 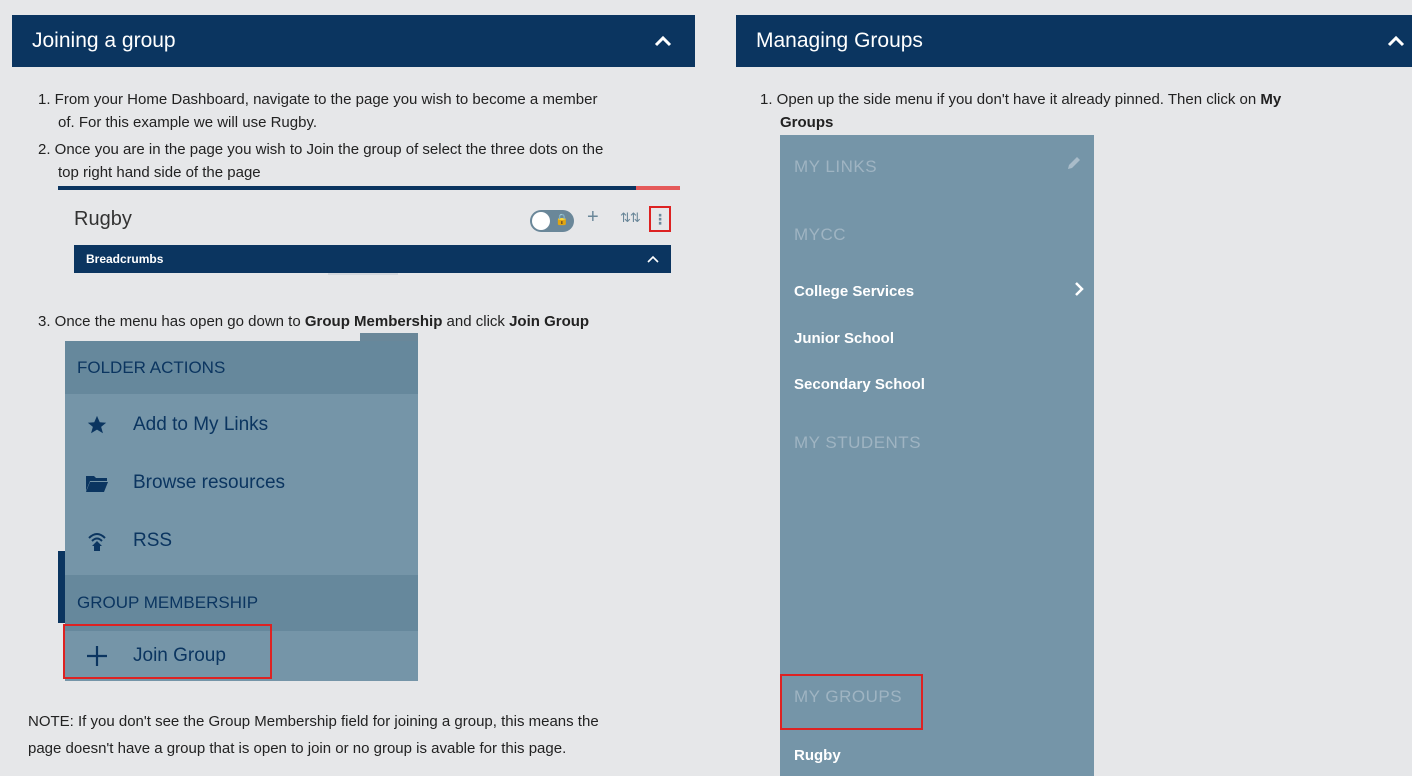 What do you see at coordinates (1074, 41) in the screenshot?
I see `managing-groups-header: Managing Groups` at bounding box center [1074, 41].